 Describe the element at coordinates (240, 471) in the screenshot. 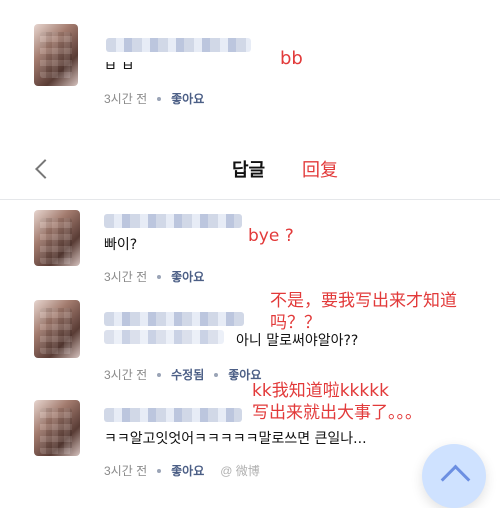

I see `watermark: @ 微博` at that location.